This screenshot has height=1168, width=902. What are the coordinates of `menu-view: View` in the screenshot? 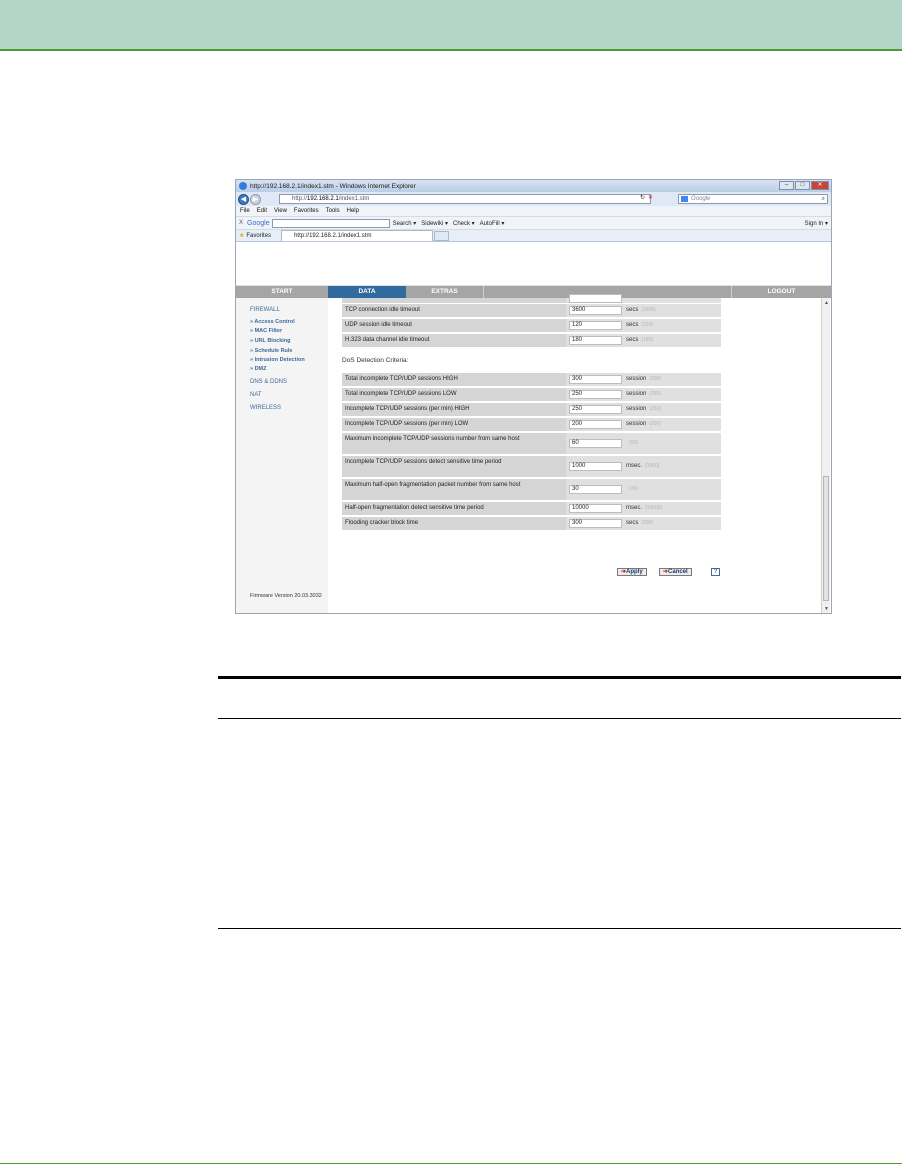 It's located at (280, 211).